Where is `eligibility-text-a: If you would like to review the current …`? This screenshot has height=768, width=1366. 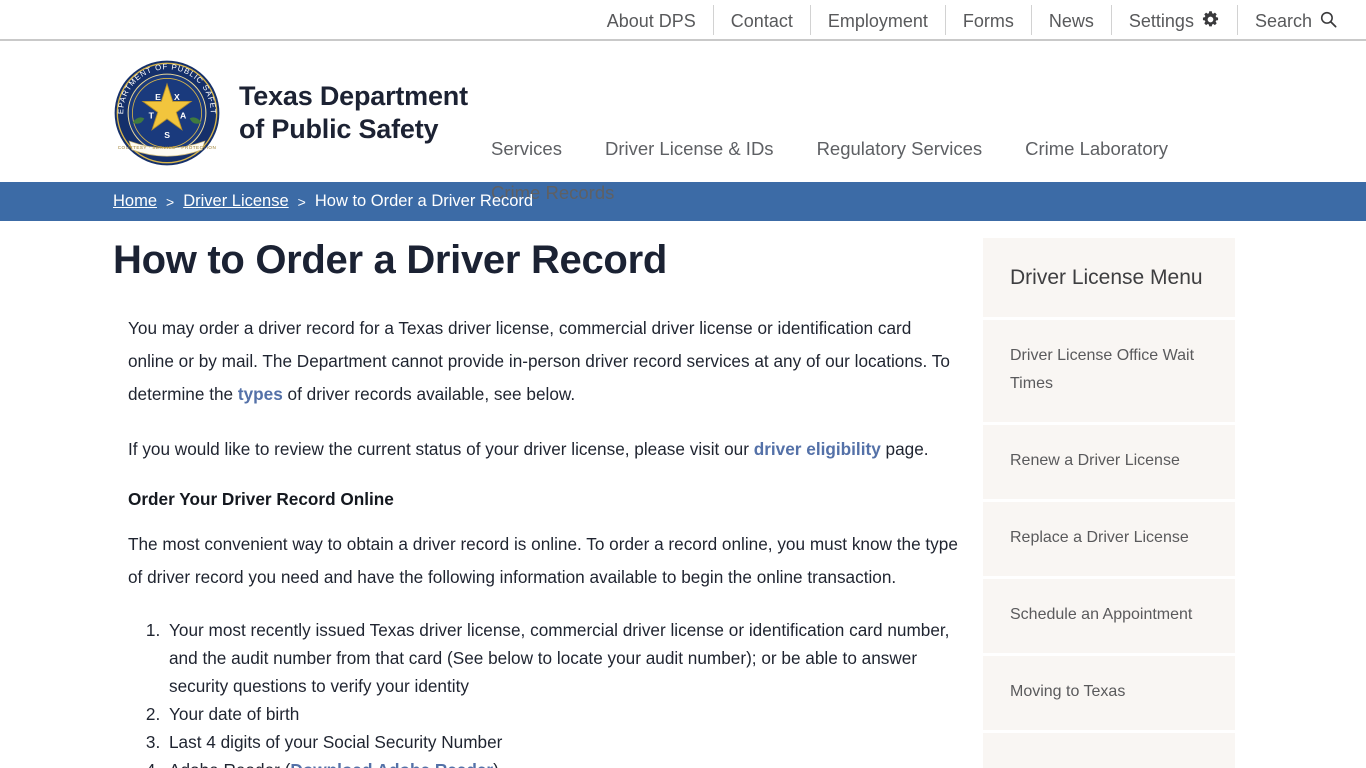
eligibility-text-a: If you would like to review the current … is located at coordinates (441, 449).